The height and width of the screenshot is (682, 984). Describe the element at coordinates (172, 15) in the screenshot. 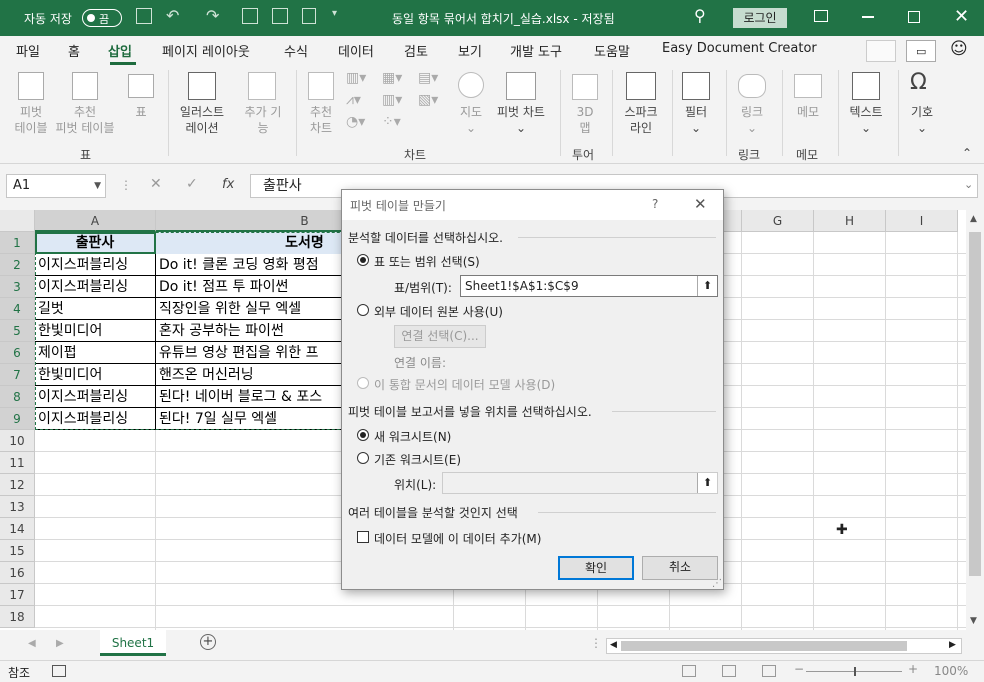

I see `undo-icon: ↶` at that location.